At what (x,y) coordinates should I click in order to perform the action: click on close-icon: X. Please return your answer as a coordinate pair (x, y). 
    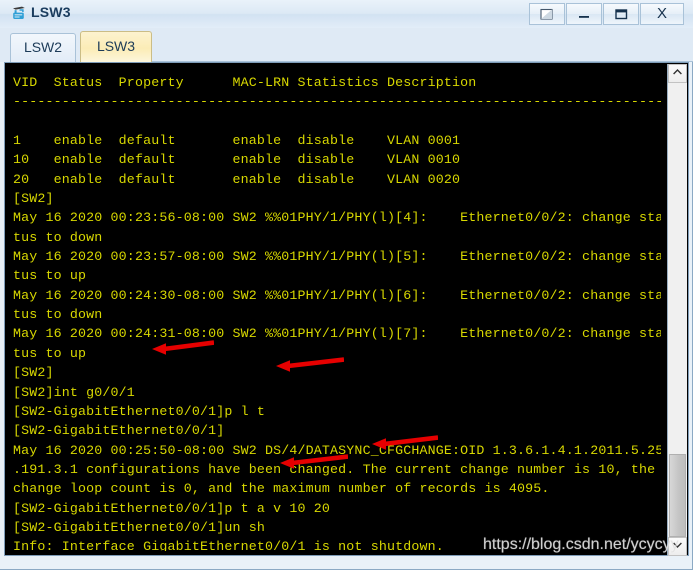
    Looking at the image, I should click on (661, 13).